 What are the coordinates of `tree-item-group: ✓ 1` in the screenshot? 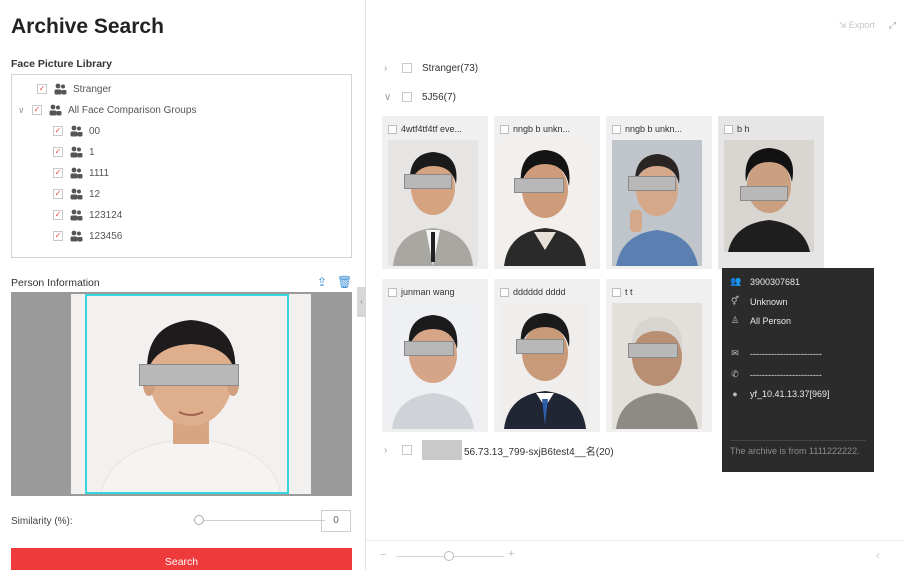 It's located at (74, 152).